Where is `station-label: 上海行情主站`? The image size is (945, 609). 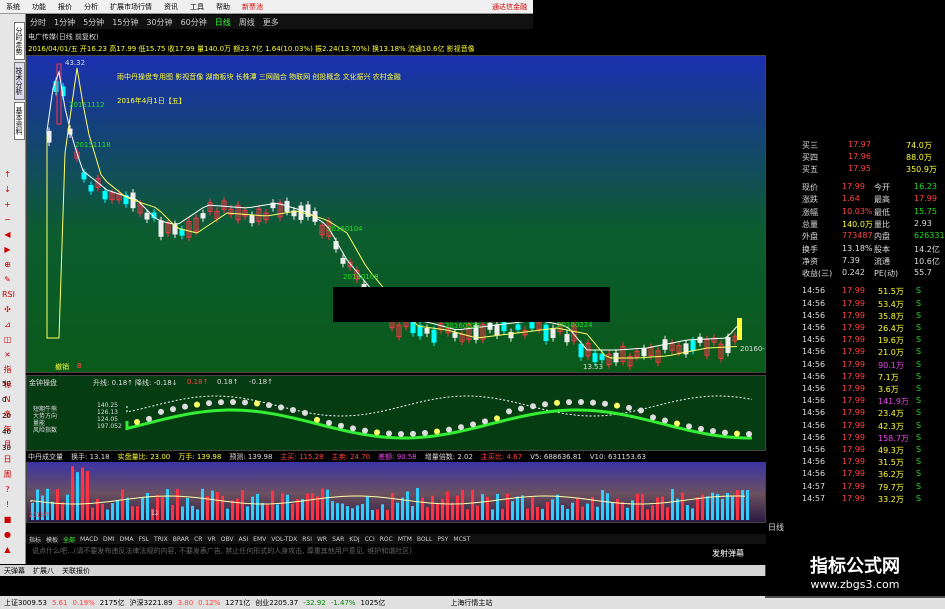
station-label: 上海行情主站 is located at coordinates (471, 603).